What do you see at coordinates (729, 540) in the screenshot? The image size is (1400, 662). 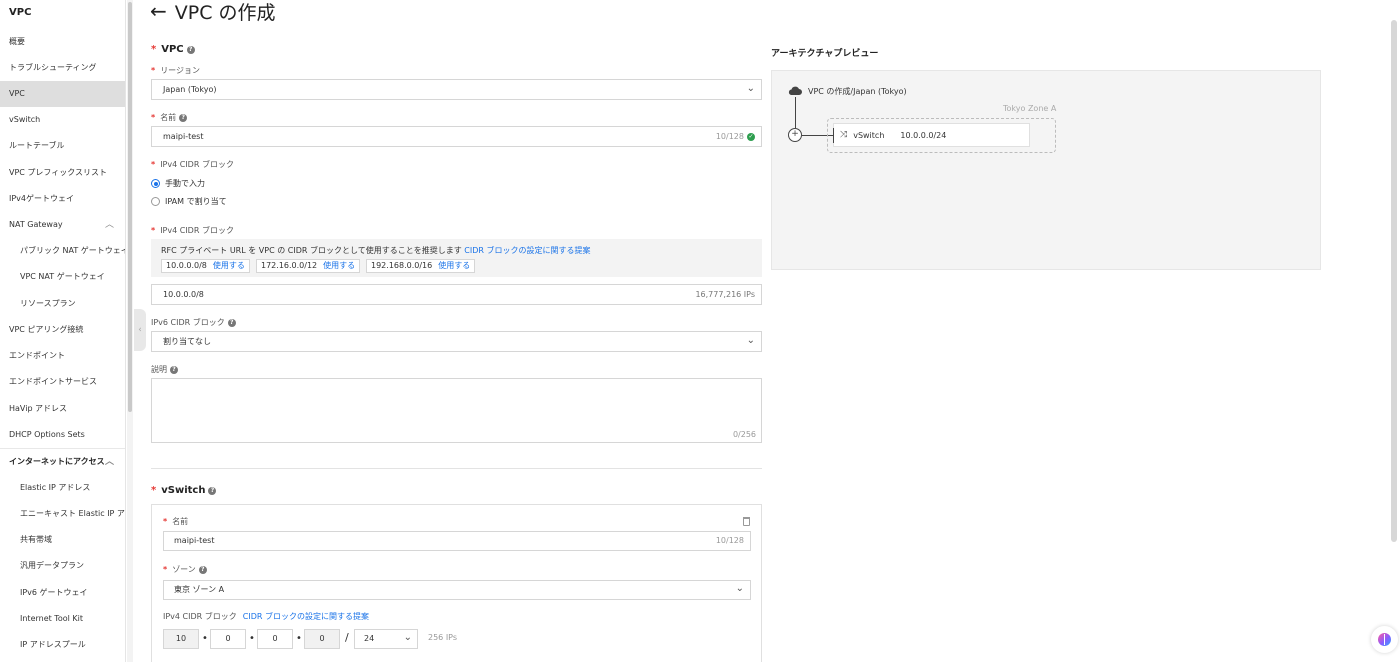 I see `name-counter: 10/128` at bounding box center [729, 540].